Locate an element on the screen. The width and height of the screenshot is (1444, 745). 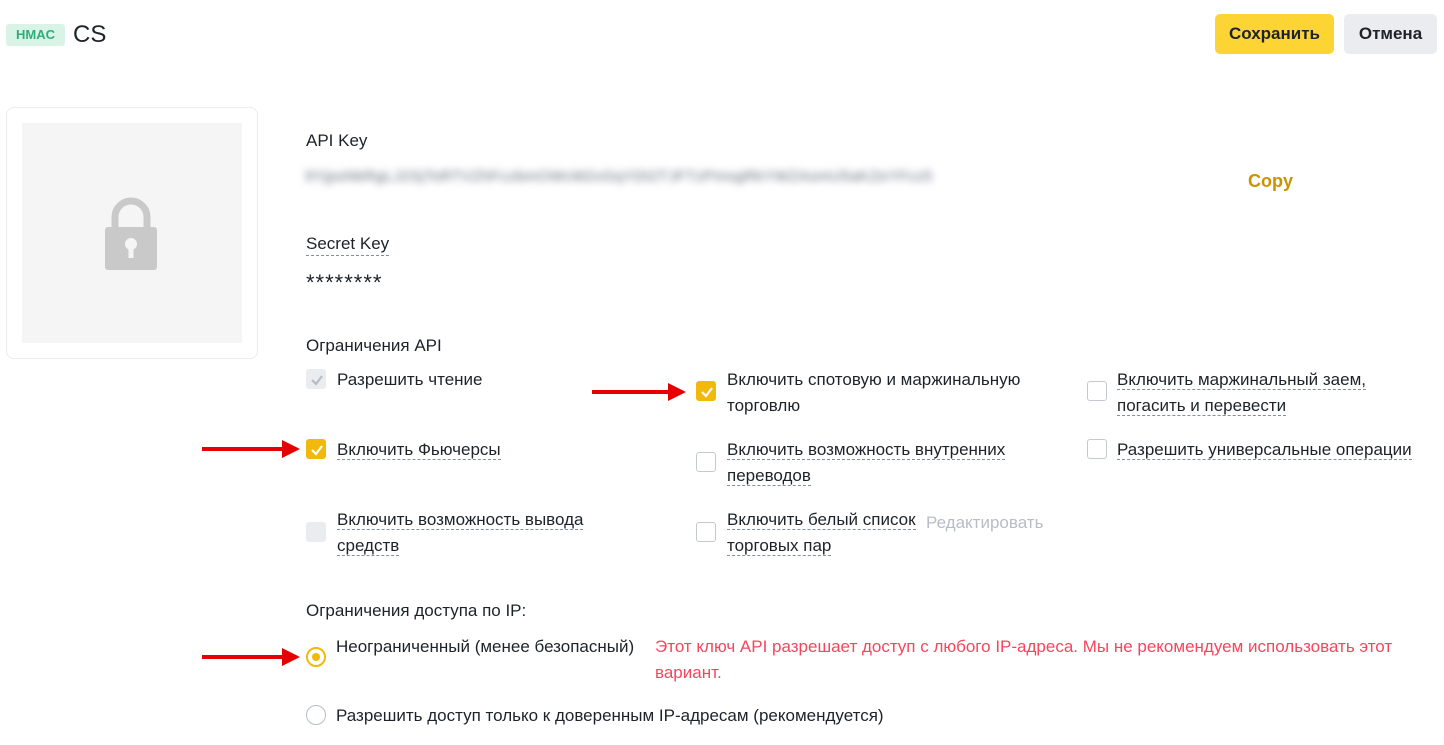
withdrawal-checkbox is located at coordinates (316, 532).